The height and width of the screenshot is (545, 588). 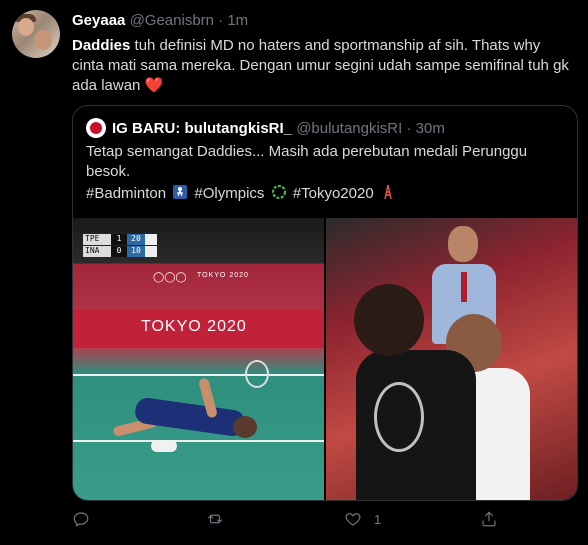 I want to click on player-one-head, so click(x=389, y=320).